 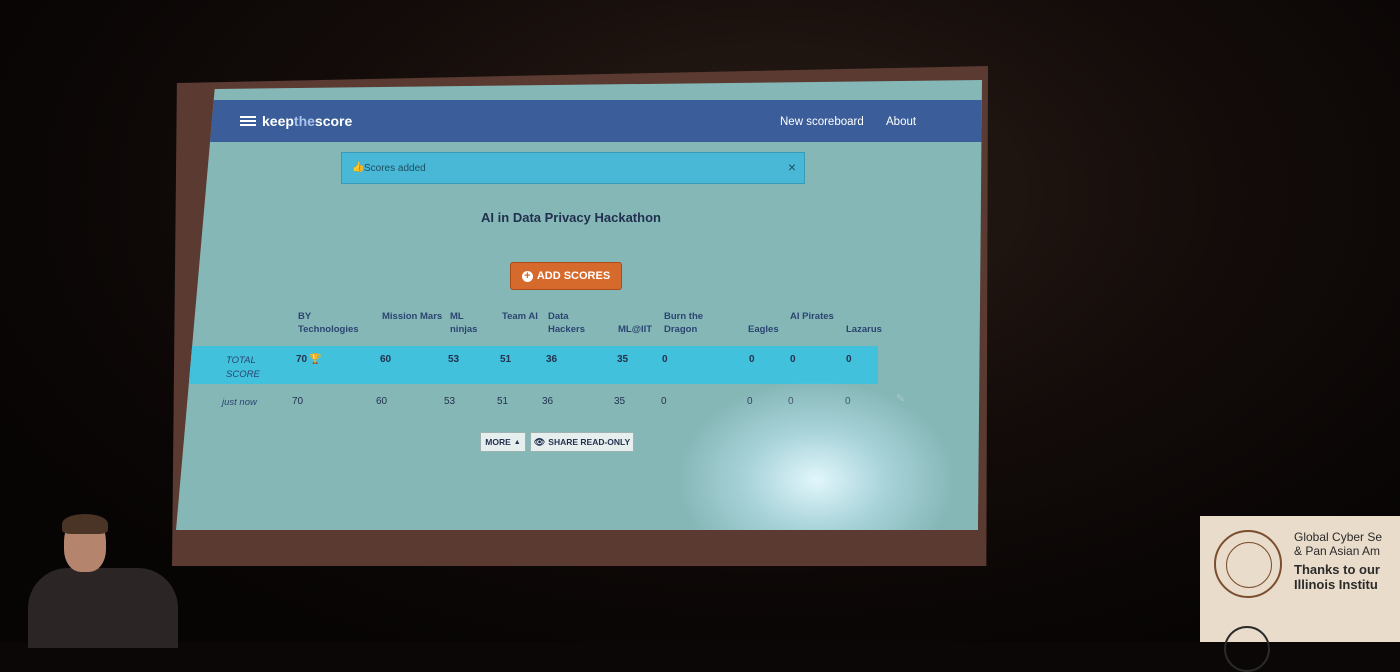 What do you see at coordinates (454, 359) in the screenshot?
I see `total-score-cell: 53` at bounding box center [454, 359].